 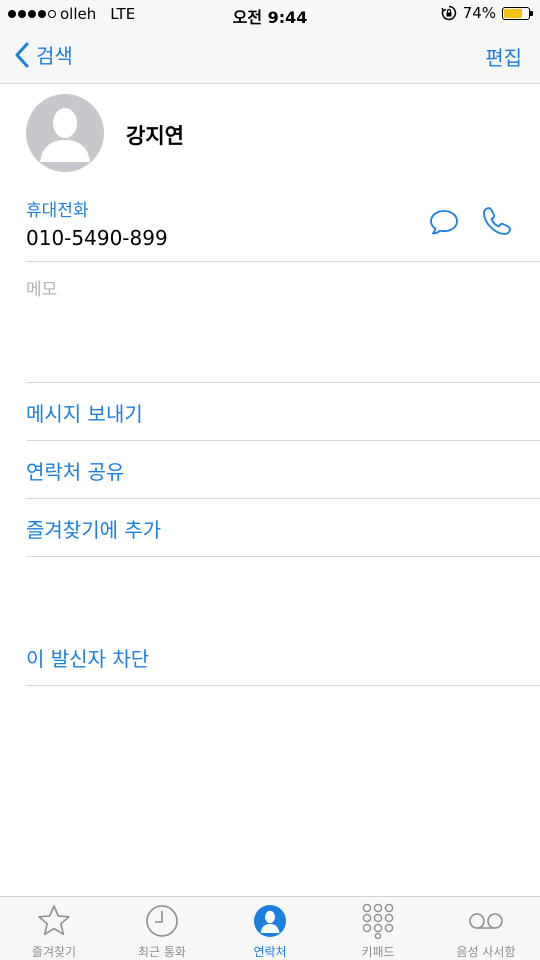 I want to click on tab-label: 즐겨찾기, so click(x=54, y=952).